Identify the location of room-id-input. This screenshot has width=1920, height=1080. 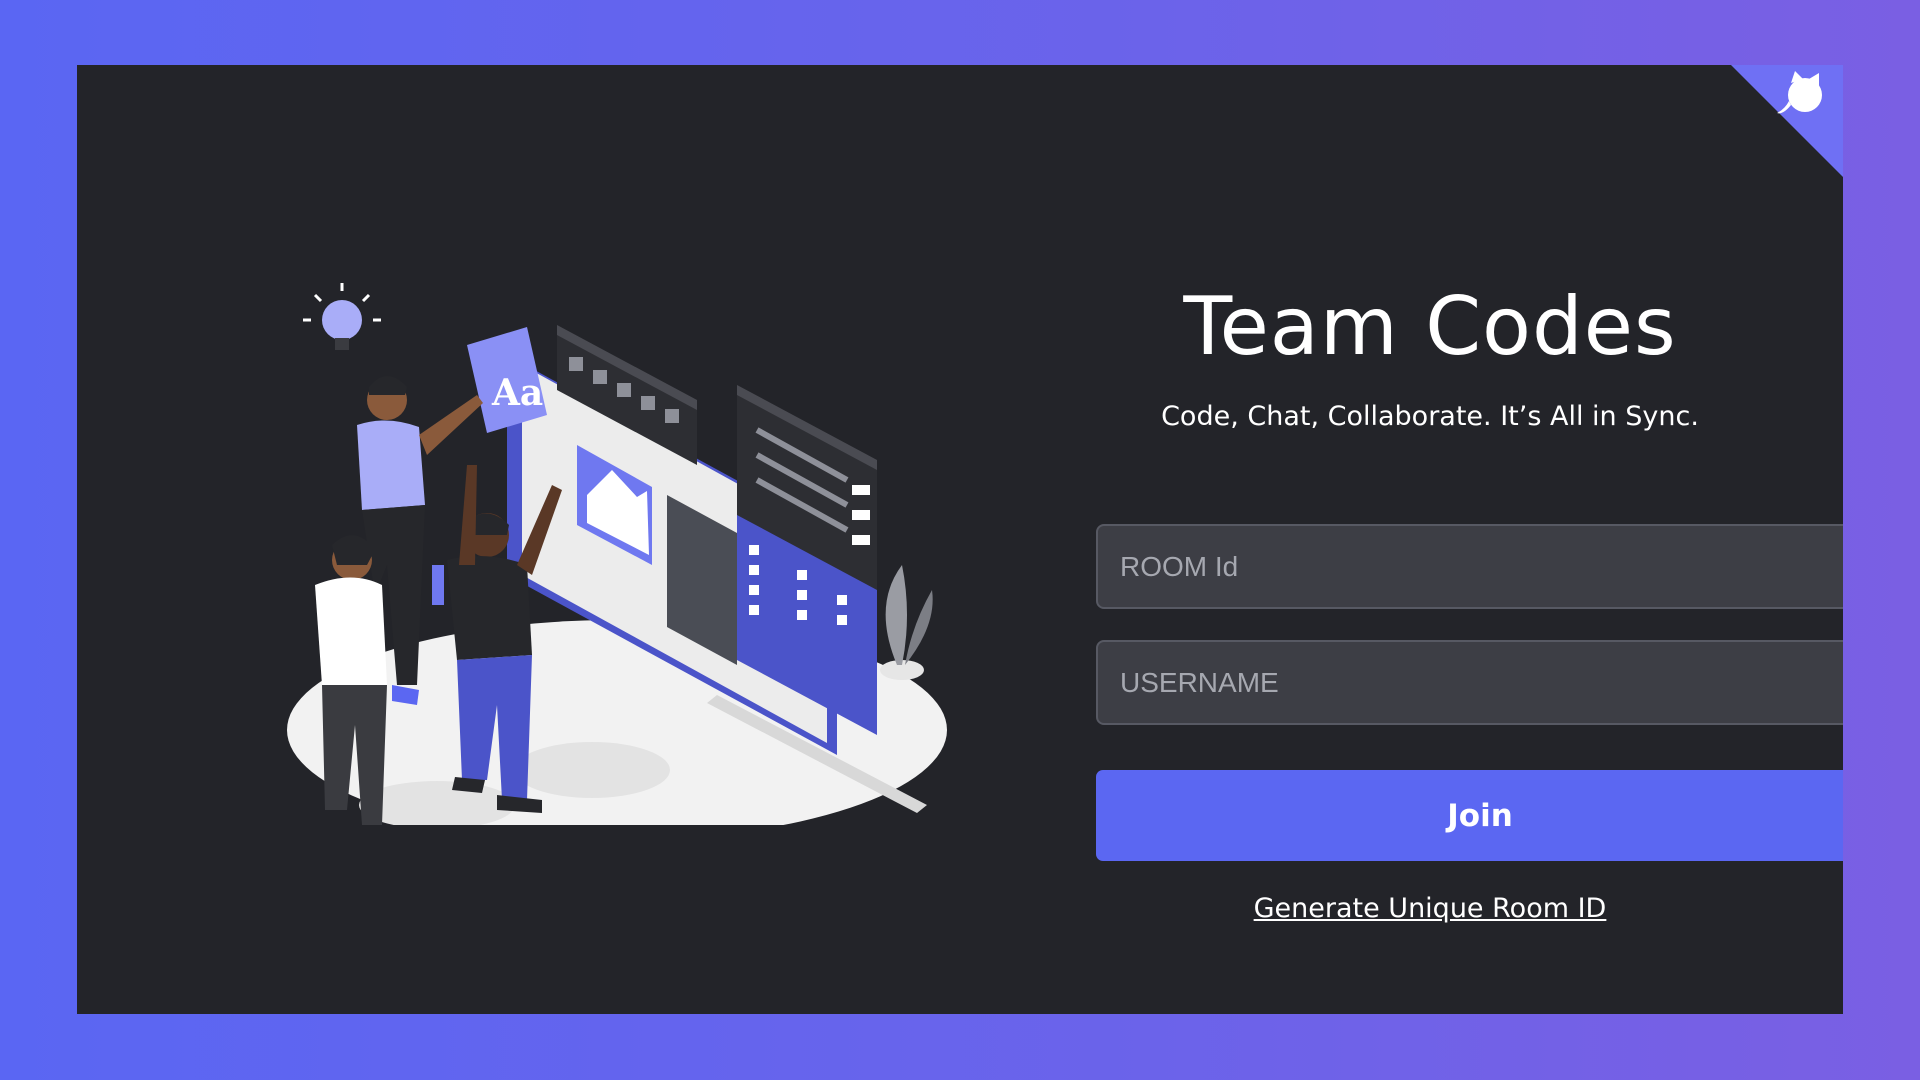
(1469, 566).